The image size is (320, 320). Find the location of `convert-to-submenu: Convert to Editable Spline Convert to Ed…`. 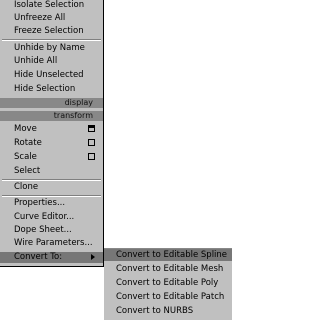

convert-to-submenu: Convert to Editable Spline Convert to Ed… is located at coordinates (168, 284).